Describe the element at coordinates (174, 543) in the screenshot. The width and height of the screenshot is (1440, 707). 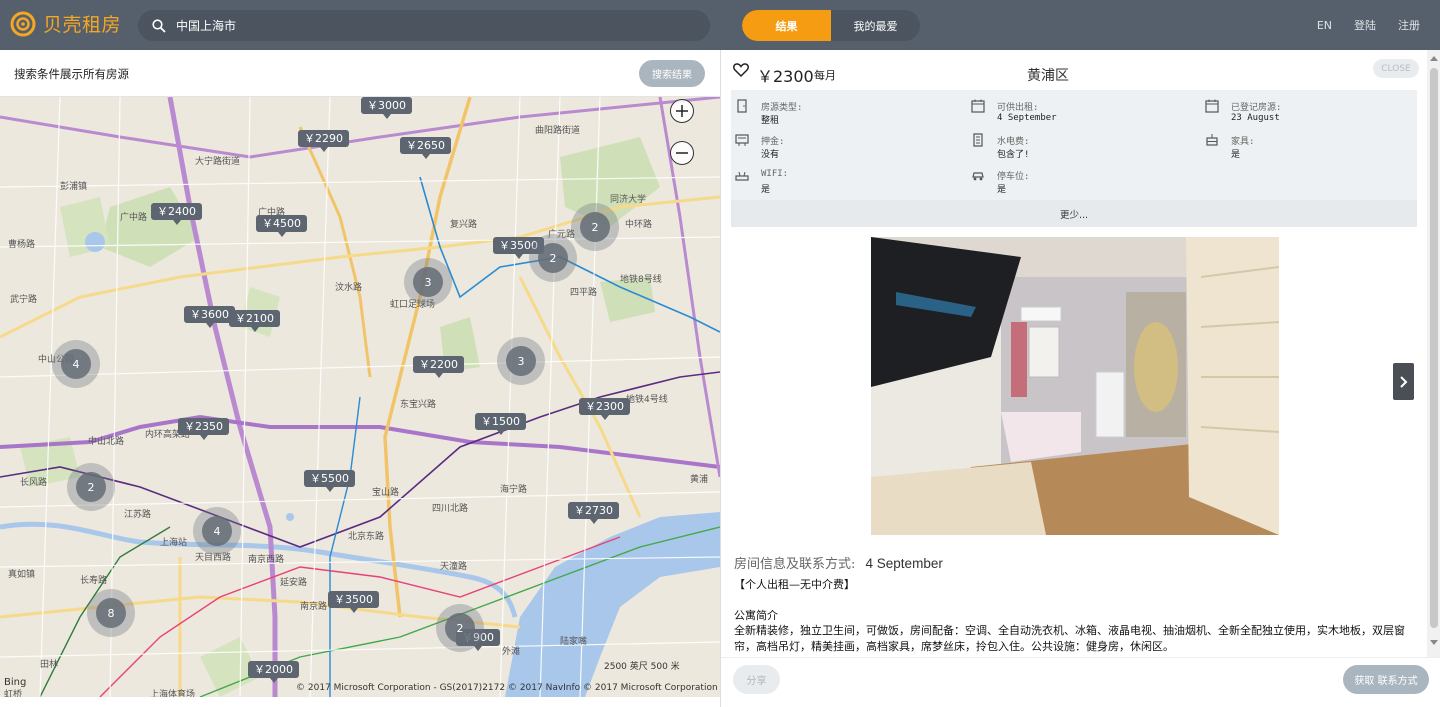
I see `map-label: 上海站` at that location.